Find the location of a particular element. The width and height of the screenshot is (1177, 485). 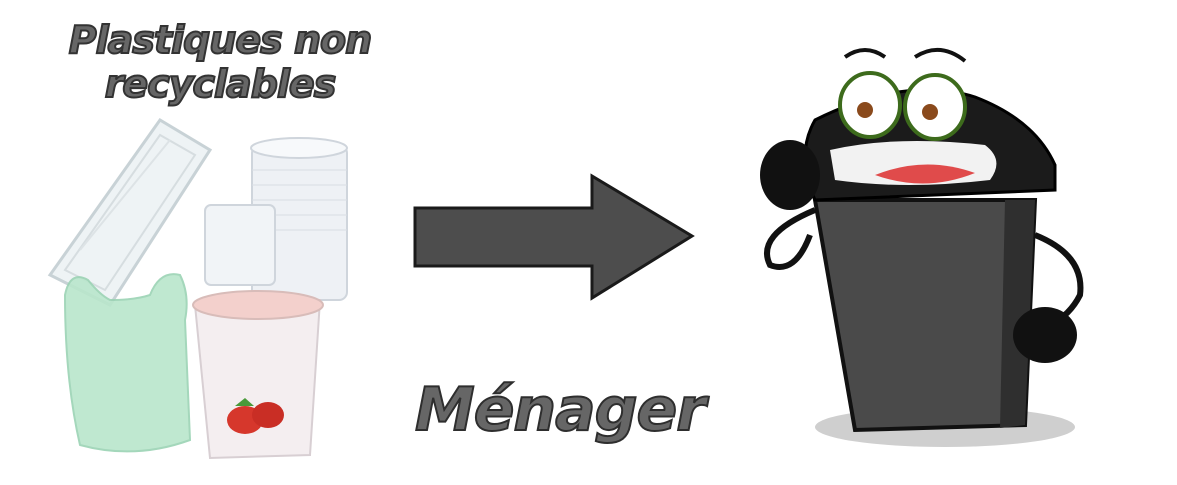

label-menager: Ménager is located at coordinates (560, 410).